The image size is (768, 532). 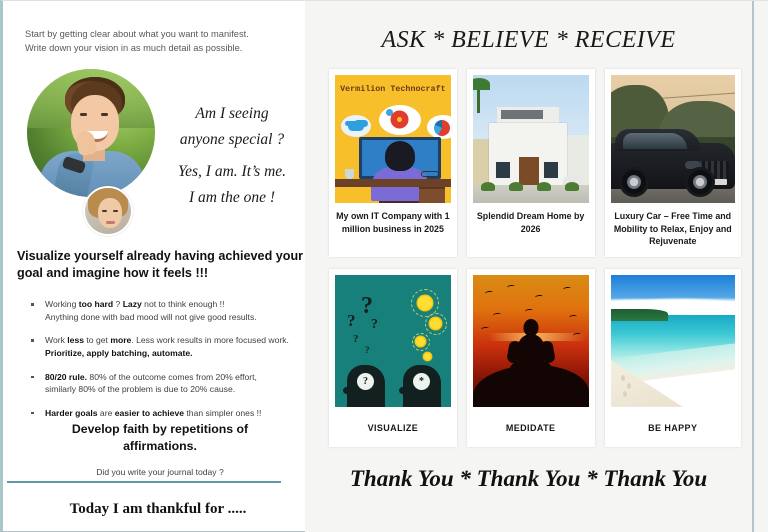 I want to click on avatar-secondary-photo, so click(x=108, y=211).